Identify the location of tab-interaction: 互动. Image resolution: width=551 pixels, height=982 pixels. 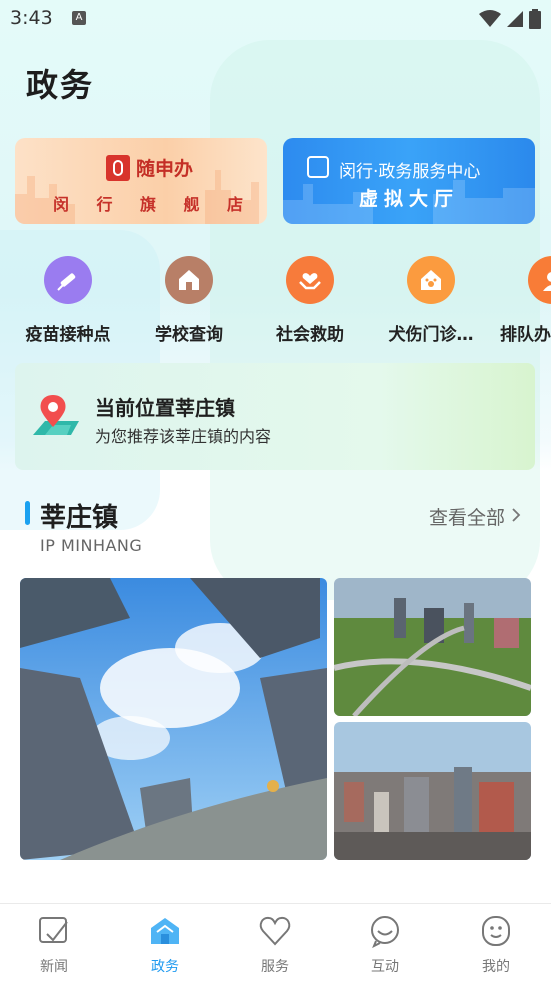
(385, 945).